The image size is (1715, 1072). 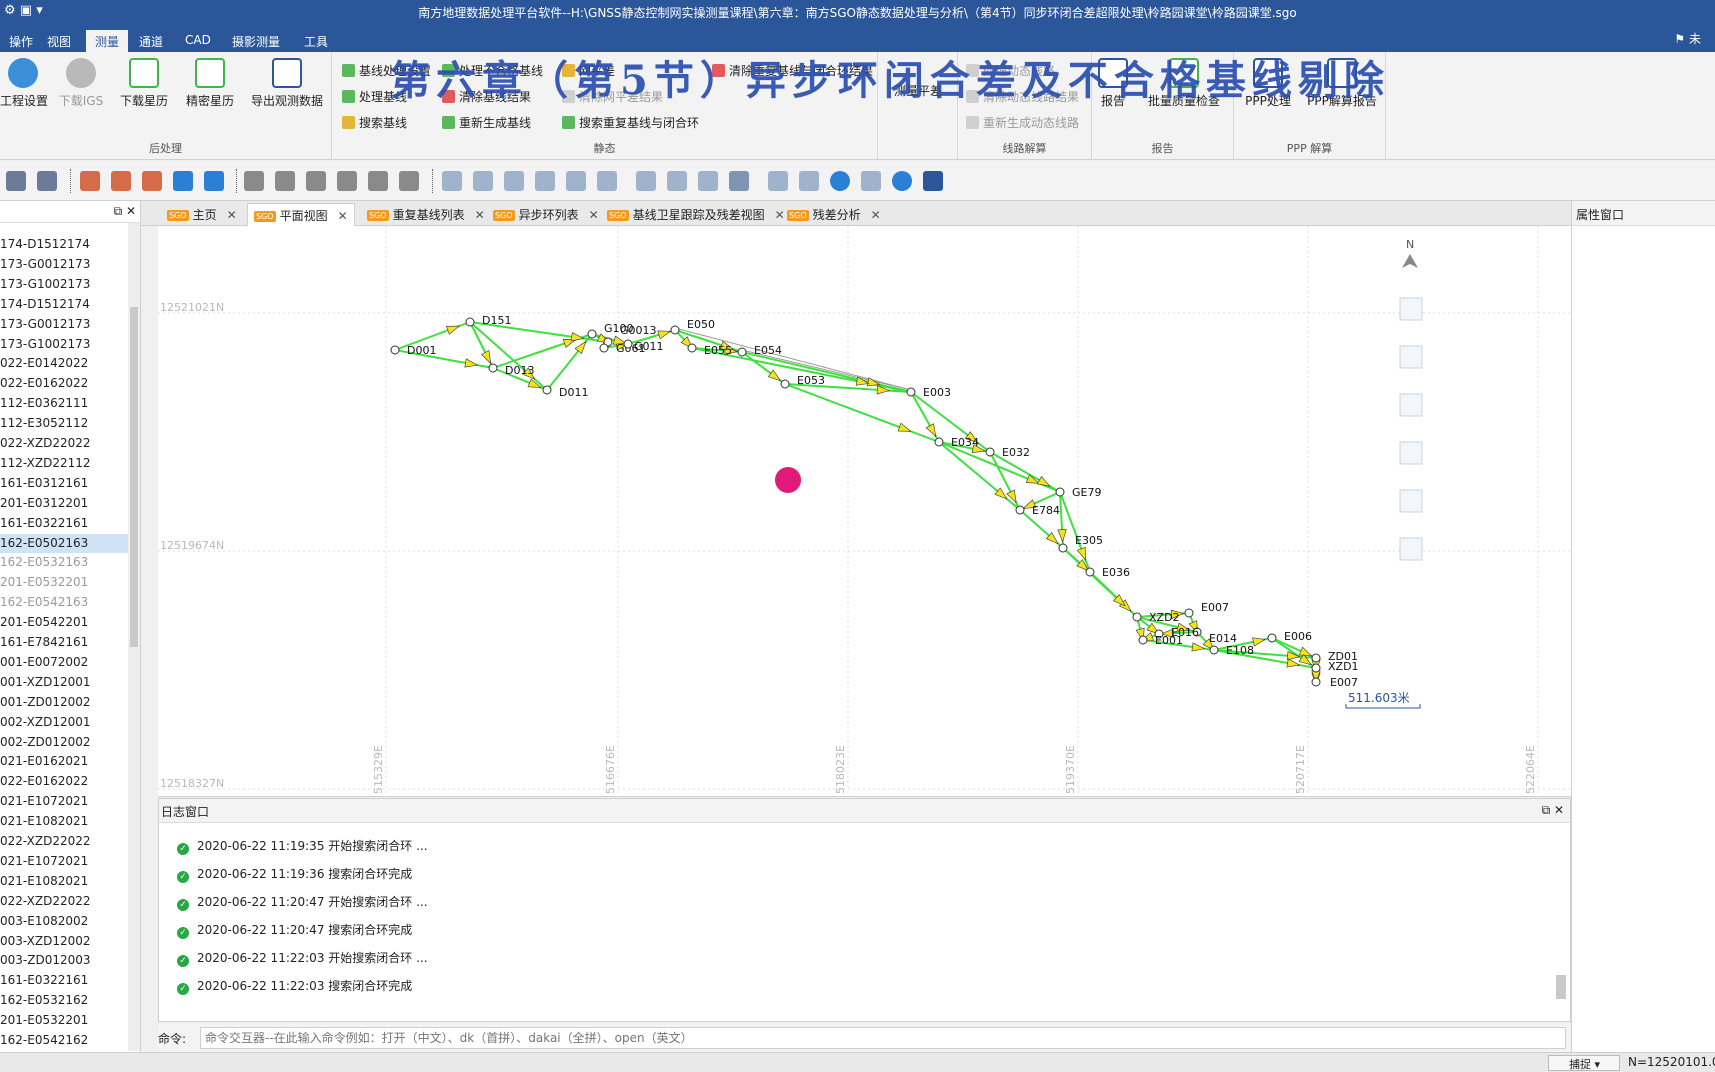 I want to click on list-item: 173-G0012173, so click(x=68, y=324).